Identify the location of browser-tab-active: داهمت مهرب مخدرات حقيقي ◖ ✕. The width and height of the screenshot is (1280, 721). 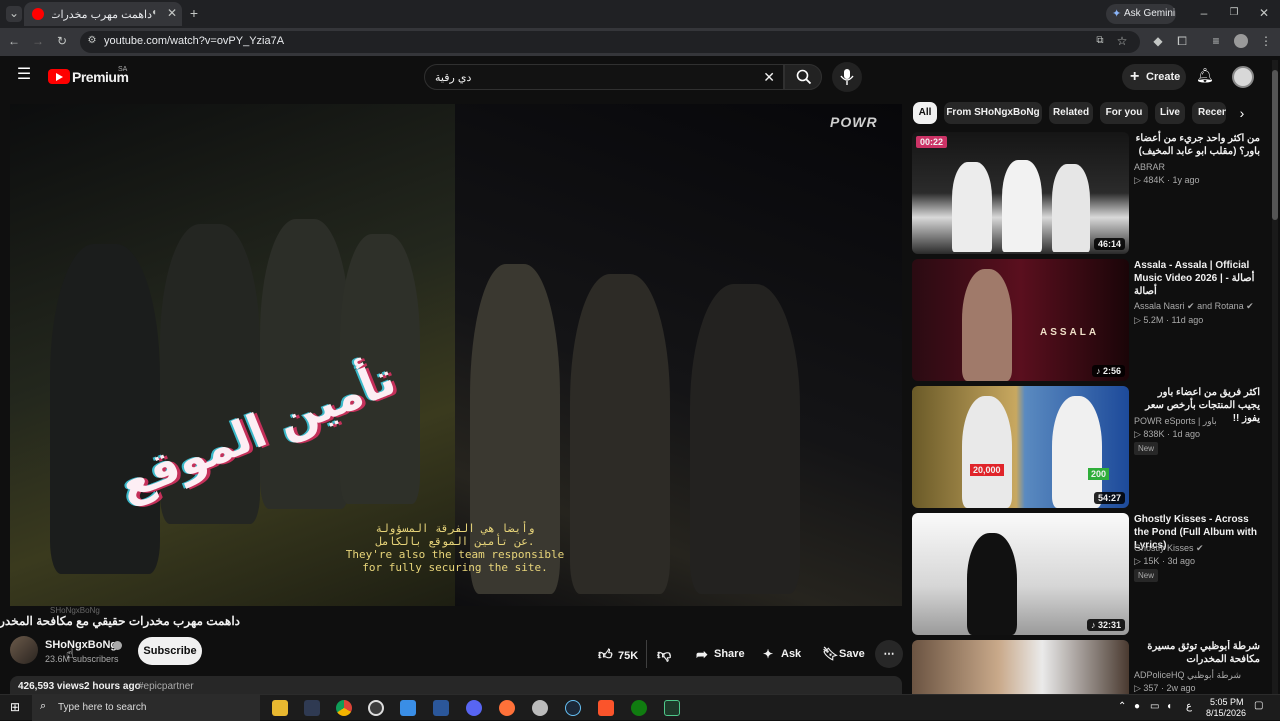
(103, 14).